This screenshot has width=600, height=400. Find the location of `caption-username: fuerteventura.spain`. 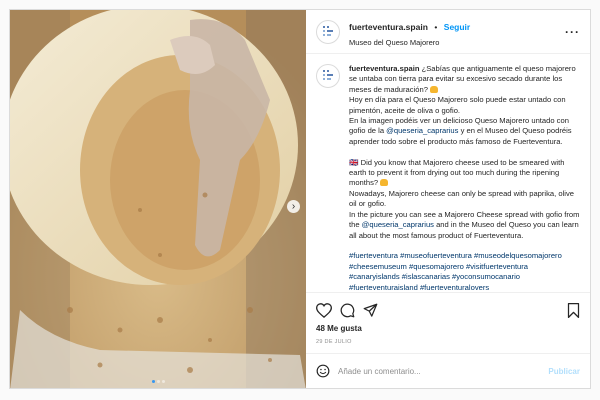

caption-username: fuerteventura.spain is located at coordinates (384, 68).